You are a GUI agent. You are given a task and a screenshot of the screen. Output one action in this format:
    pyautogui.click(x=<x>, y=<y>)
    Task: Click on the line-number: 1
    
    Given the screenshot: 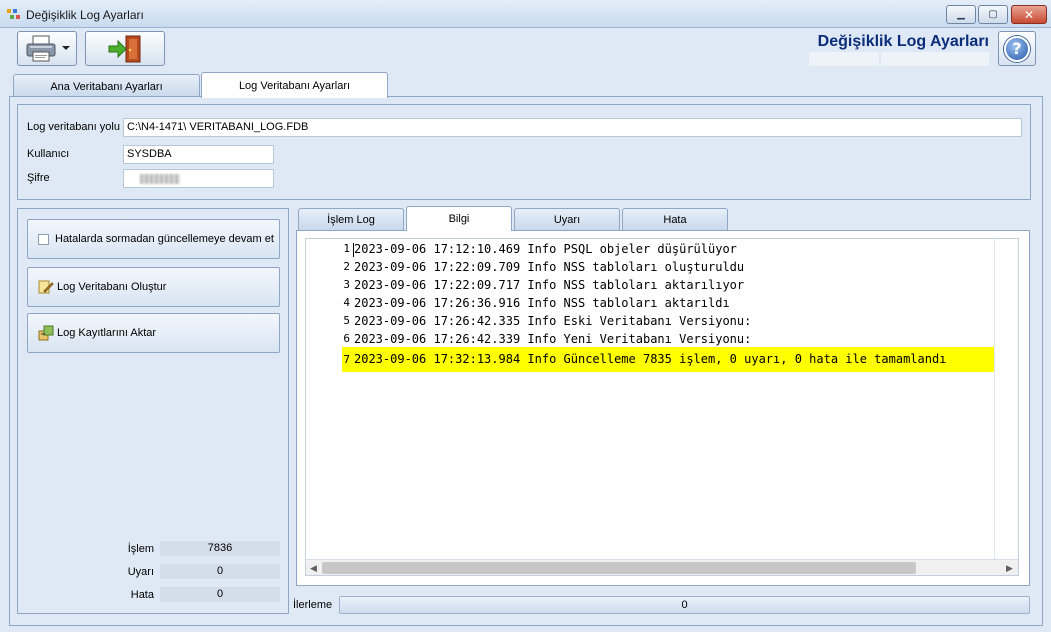 What is the action you would take?
    pyautogui.click(x=346, y=248)
    